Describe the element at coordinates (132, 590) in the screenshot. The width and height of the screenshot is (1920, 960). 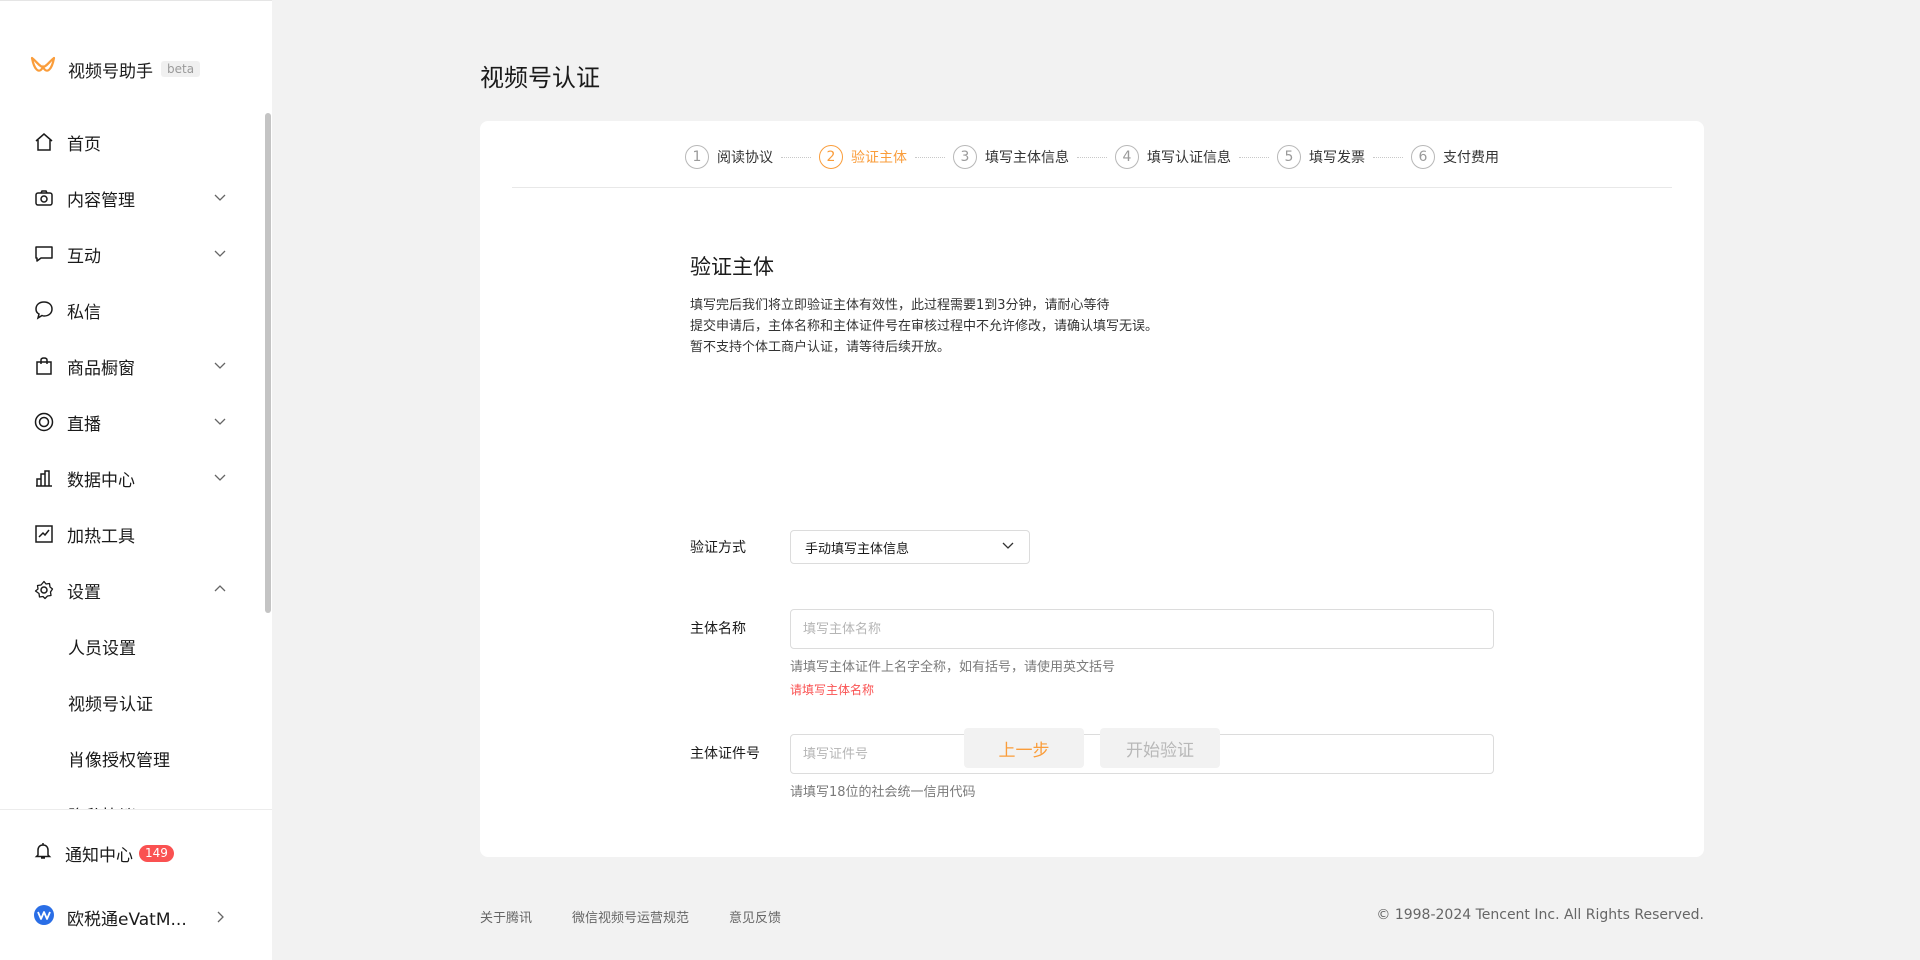
I see `sidebar-item-settings: 设置` at that location.